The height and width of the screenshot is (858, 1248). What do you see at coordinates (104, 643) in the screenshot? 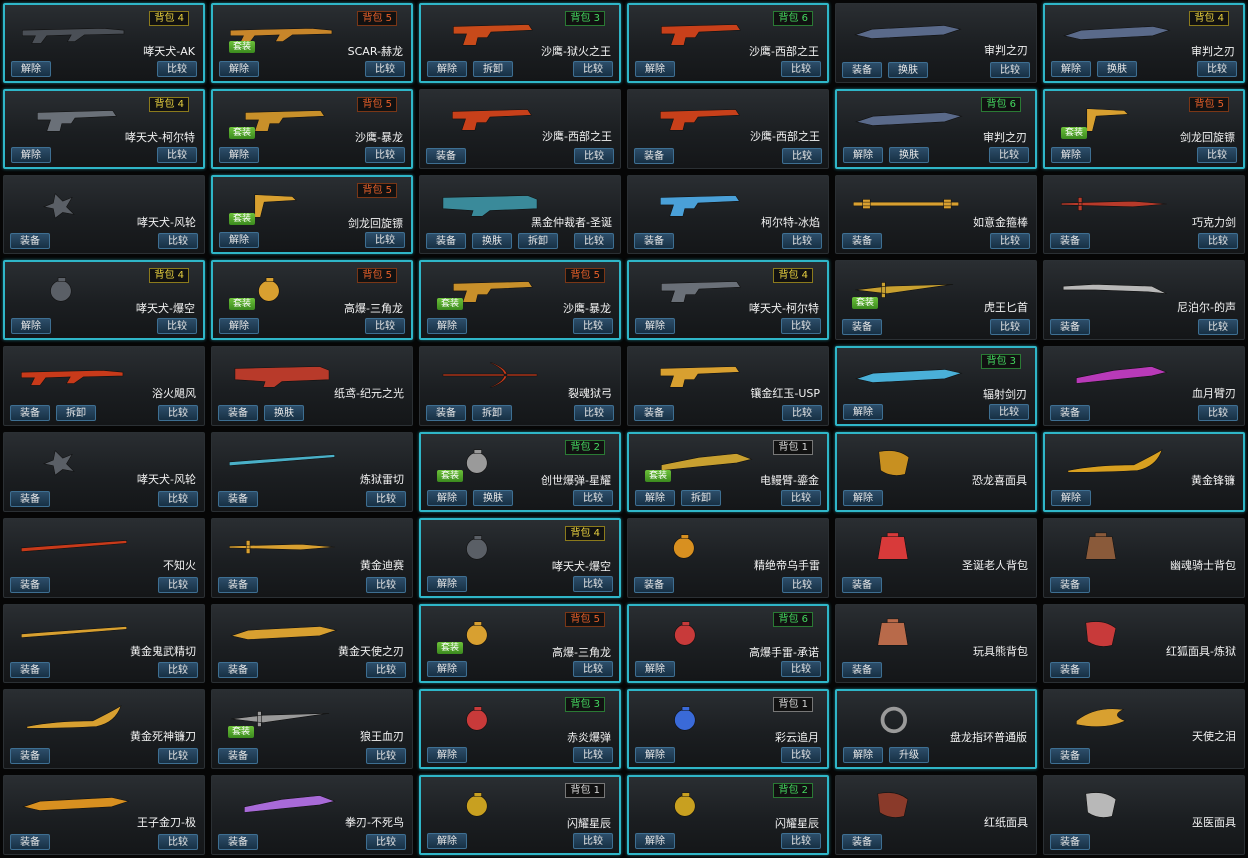
I see `item-card: 黄金鬼武精切 装备 比较` at bounding box center [104, 643].